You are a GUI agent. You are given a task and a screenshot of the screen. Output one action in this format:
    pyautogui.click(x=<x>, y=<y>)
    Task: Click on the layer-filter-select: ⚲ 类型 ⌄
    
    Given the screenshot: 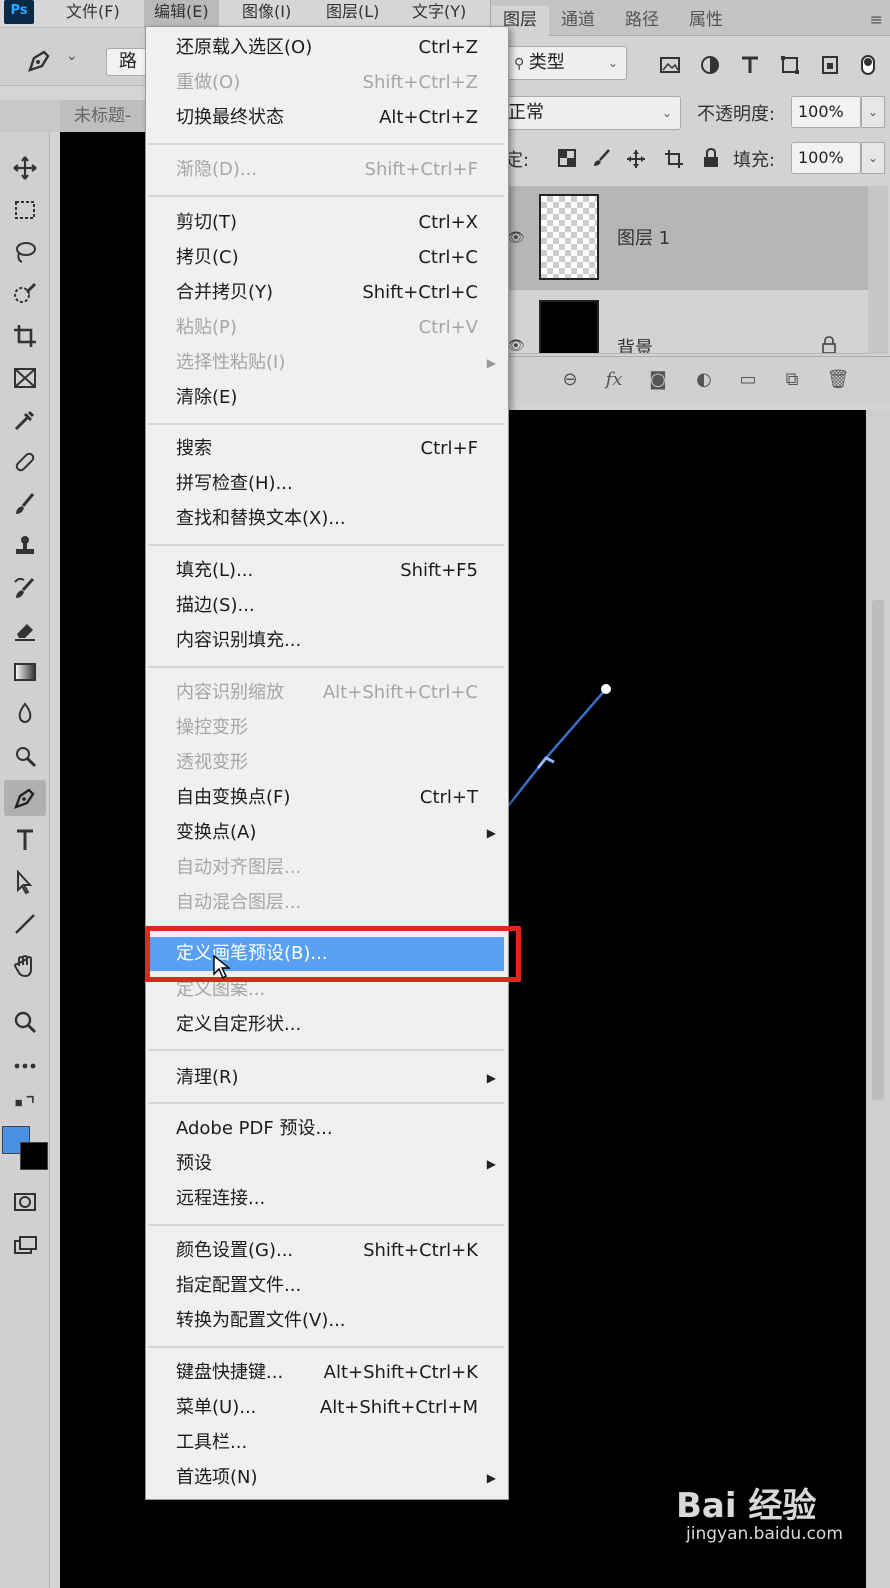 What is the action you would take?
    pyautogui.click(x=562, y=63)
    